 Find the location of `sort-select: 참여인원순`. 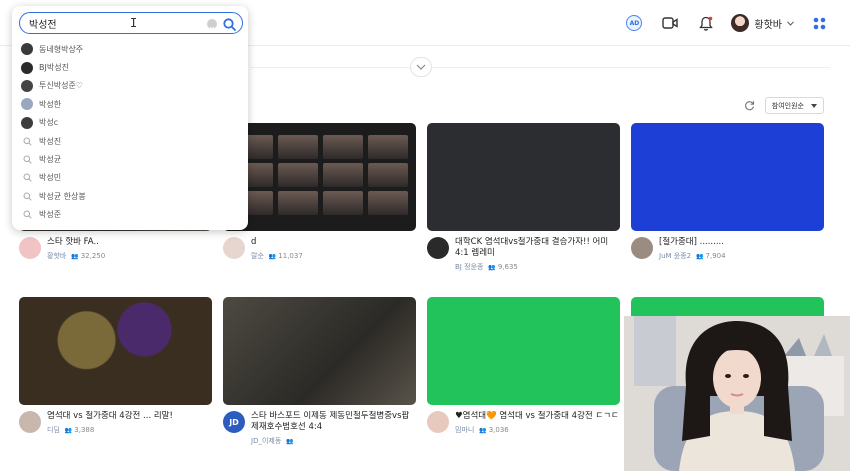

sort-select: 참여인원순 is located at coordinates (794, 105).